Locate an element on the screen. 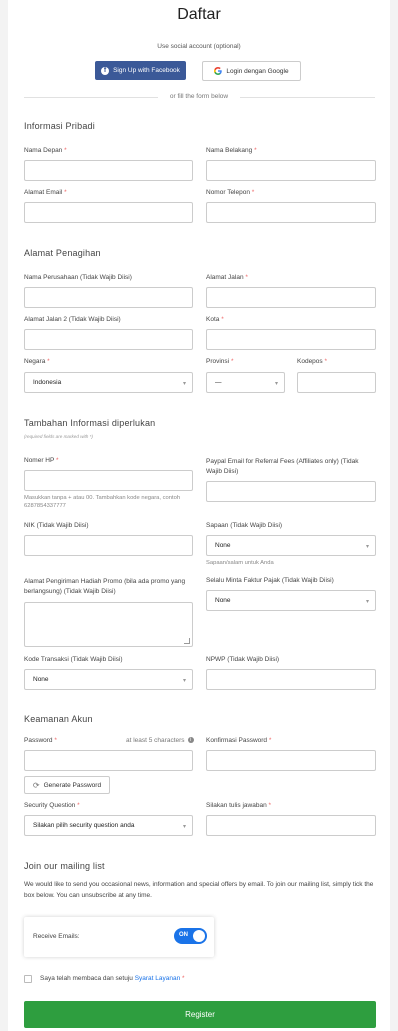  generate-password-label: Generate Password is located at coordinates (72, 785).